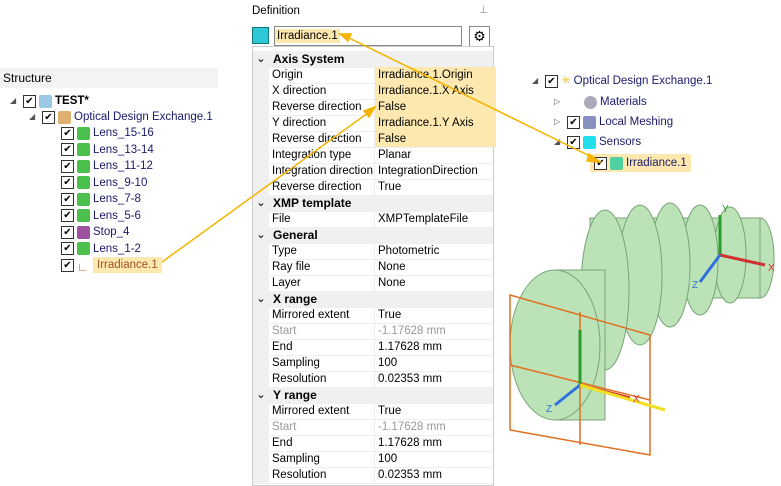 Image resolution: width=781 pixels, height=486 pixels. I want to click on y-axis-label: Y, so click(725, 209).